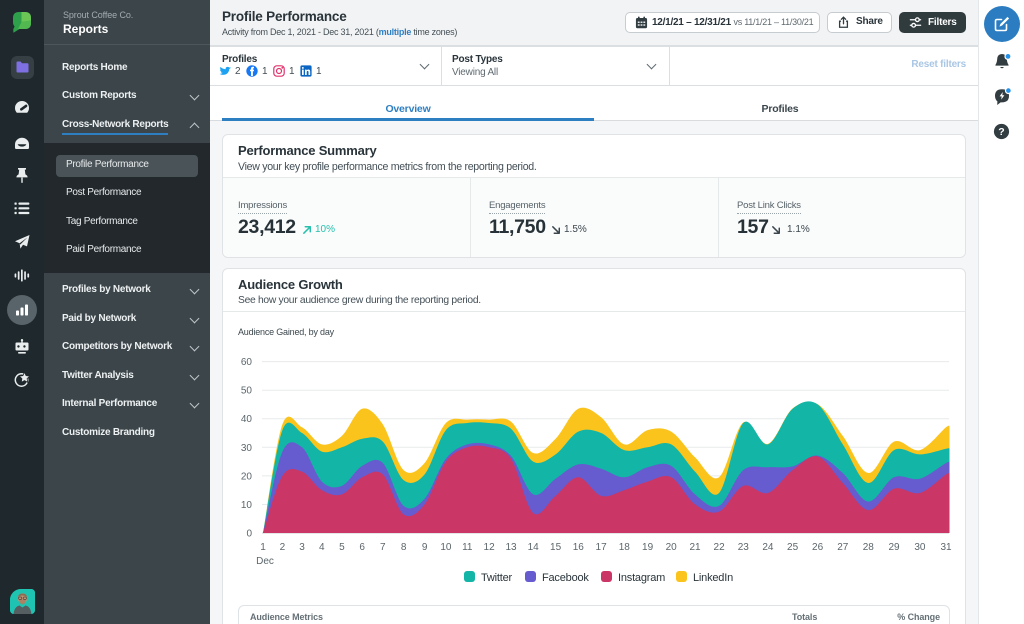 The width and height of the screenshot is (1024, 624). What do you see at coordinates (247, 391) in the screenshot?
I see `svg-text: 50` at bounding box center [247, 391].